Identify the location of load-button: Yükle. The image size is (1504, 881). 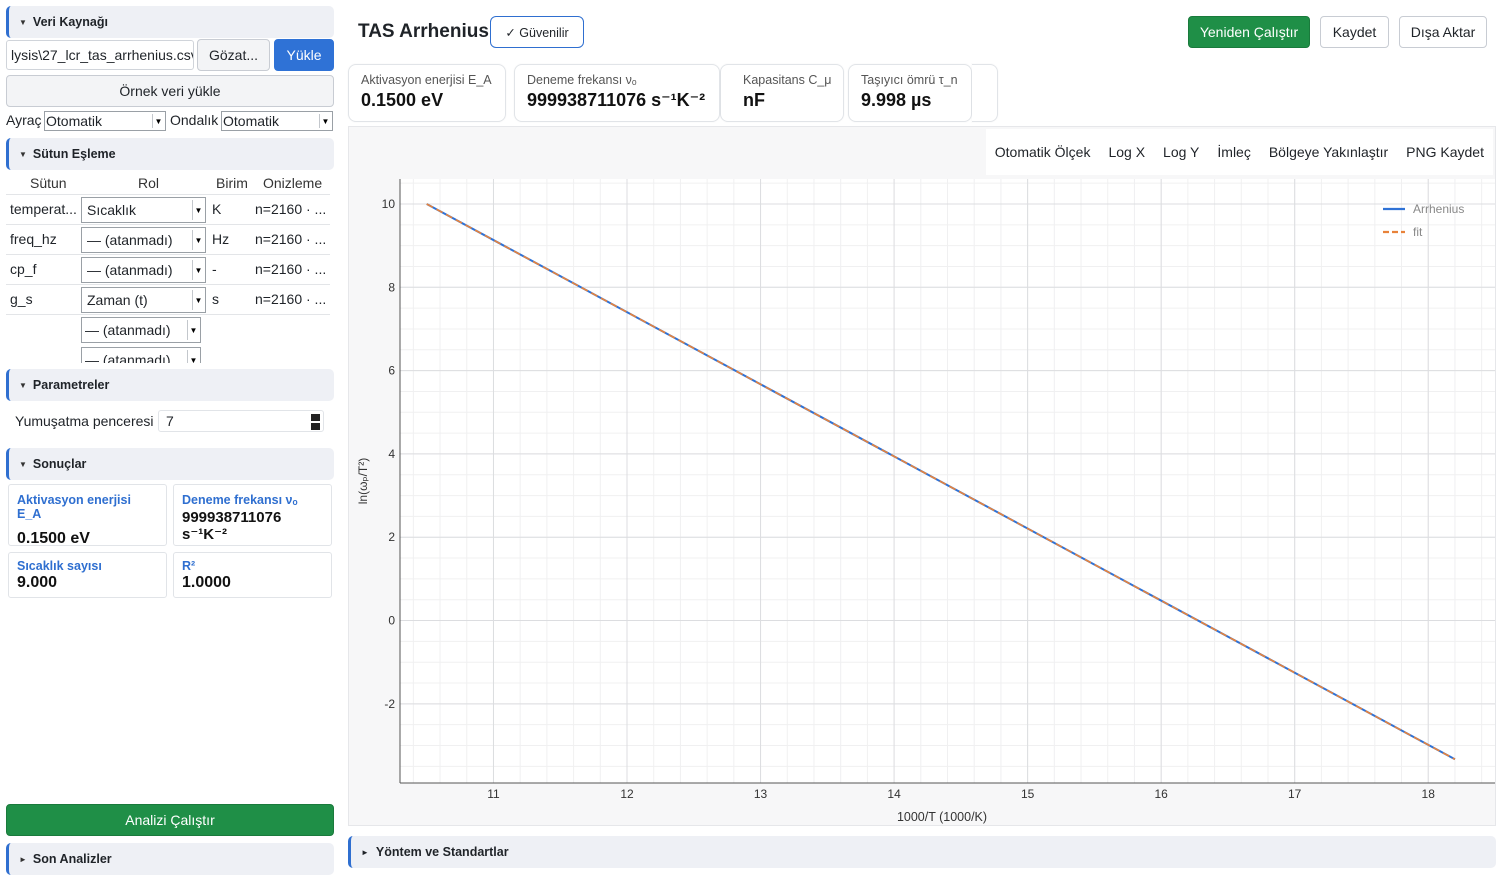
(304, 55).